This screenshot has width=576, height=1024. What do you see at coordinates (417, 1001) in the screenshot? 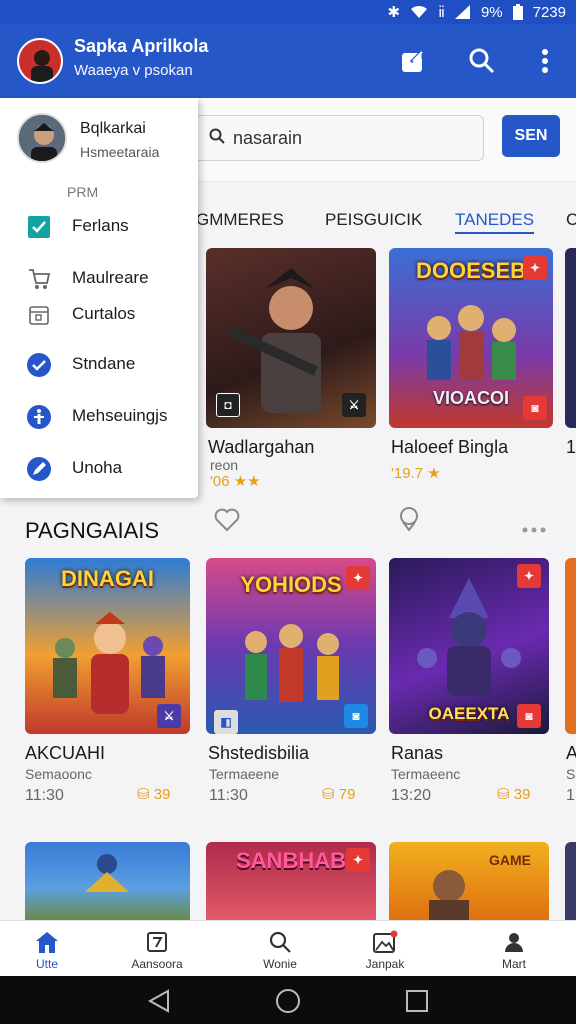
I see `recents-icon` at bounding box center [417, 1001].